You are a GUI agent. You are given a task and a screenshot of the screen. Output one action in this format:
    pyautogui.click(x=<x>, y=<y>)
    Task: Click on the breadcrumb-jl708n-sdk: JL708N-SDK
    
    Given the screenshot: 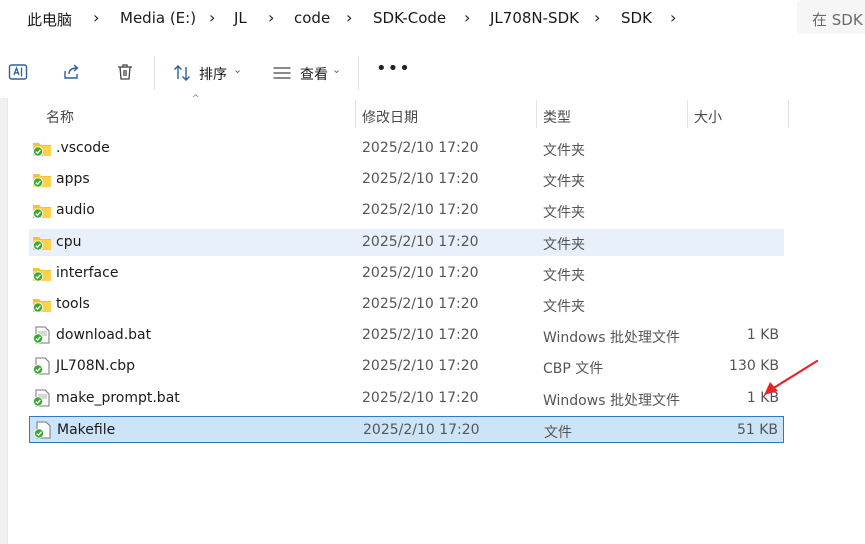 What is the action you would take?
    pyautogui.click(x=534, y=18)
    